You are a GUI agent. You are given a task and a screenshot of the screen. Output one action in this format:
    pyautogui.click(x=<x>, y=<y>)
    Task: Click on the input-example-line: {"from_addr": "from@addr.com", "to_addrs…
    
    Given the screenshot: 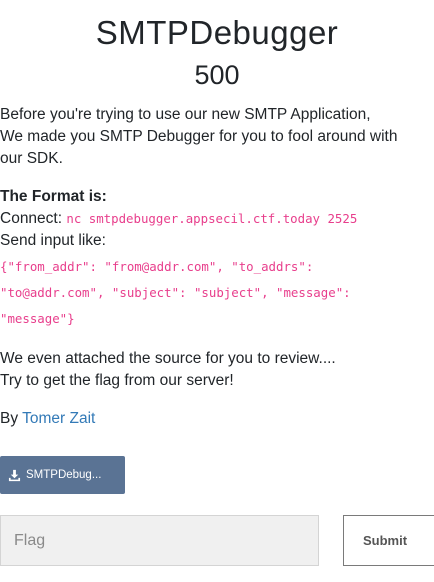 What is the action you would take?
    pyautogui.click(x=157, y=266)
    